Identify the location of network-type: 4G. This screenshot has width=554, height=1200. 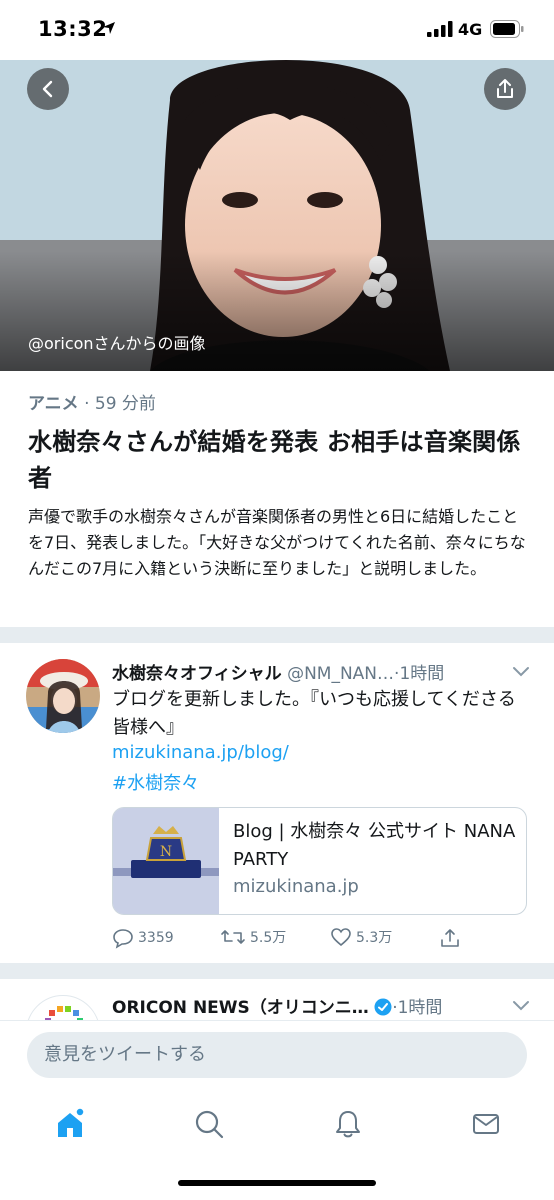
(470, 29).